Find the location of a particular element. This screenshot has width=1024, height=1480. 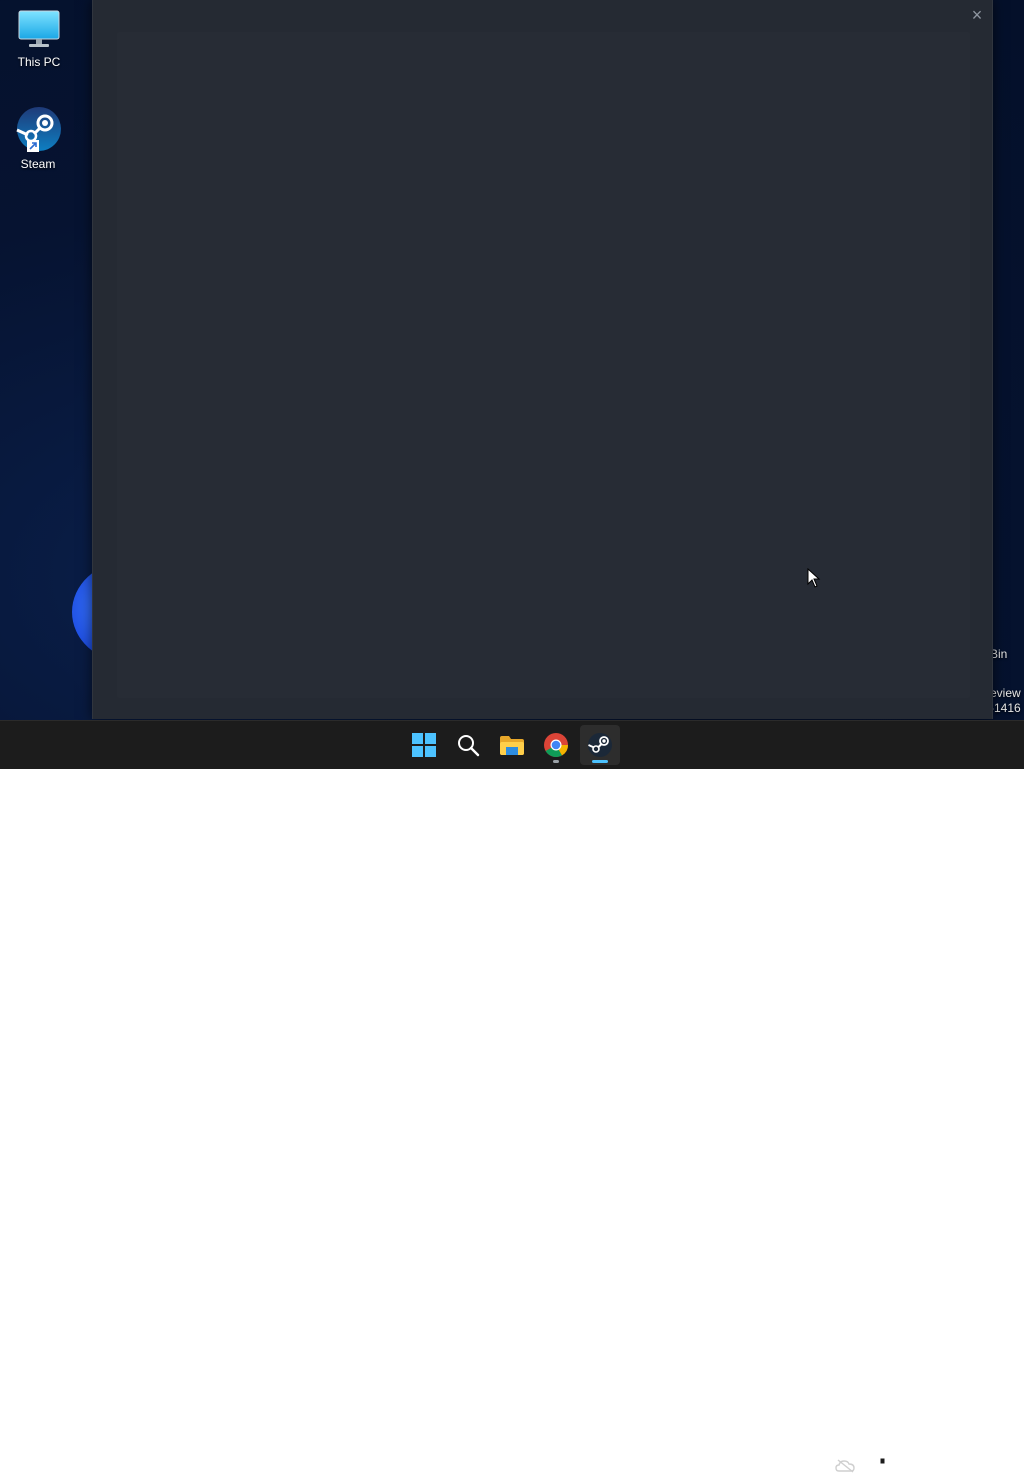

network-tray-button is located at coordinates (877, 1466).